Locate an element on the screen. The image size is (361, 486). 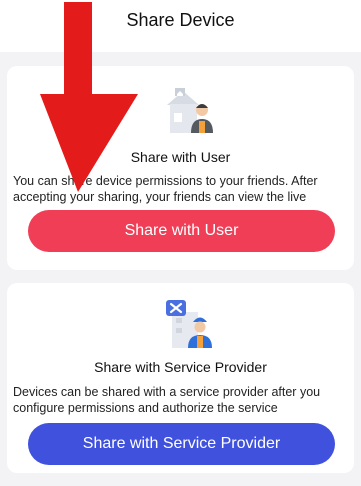
red-down-arrow-icon is located at coordinates (89, 97).